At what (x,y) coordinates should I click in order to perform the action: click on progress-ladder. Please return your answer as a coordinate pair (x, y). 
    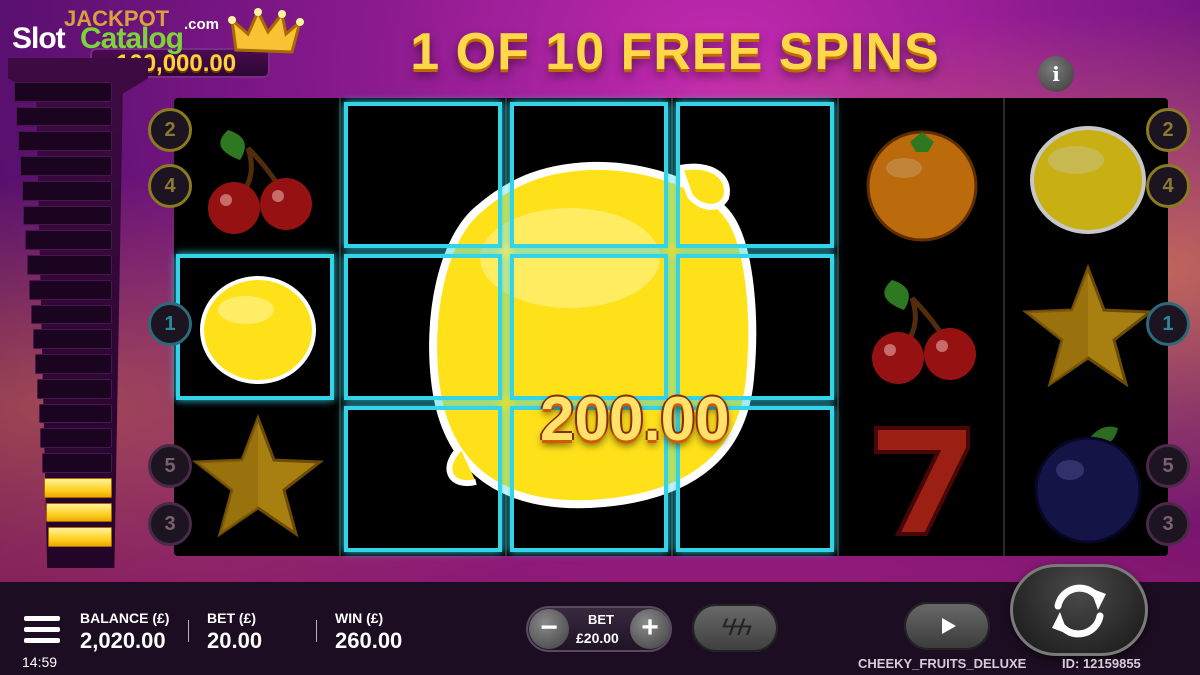
    Looking at the image, I should click on (78, 313).